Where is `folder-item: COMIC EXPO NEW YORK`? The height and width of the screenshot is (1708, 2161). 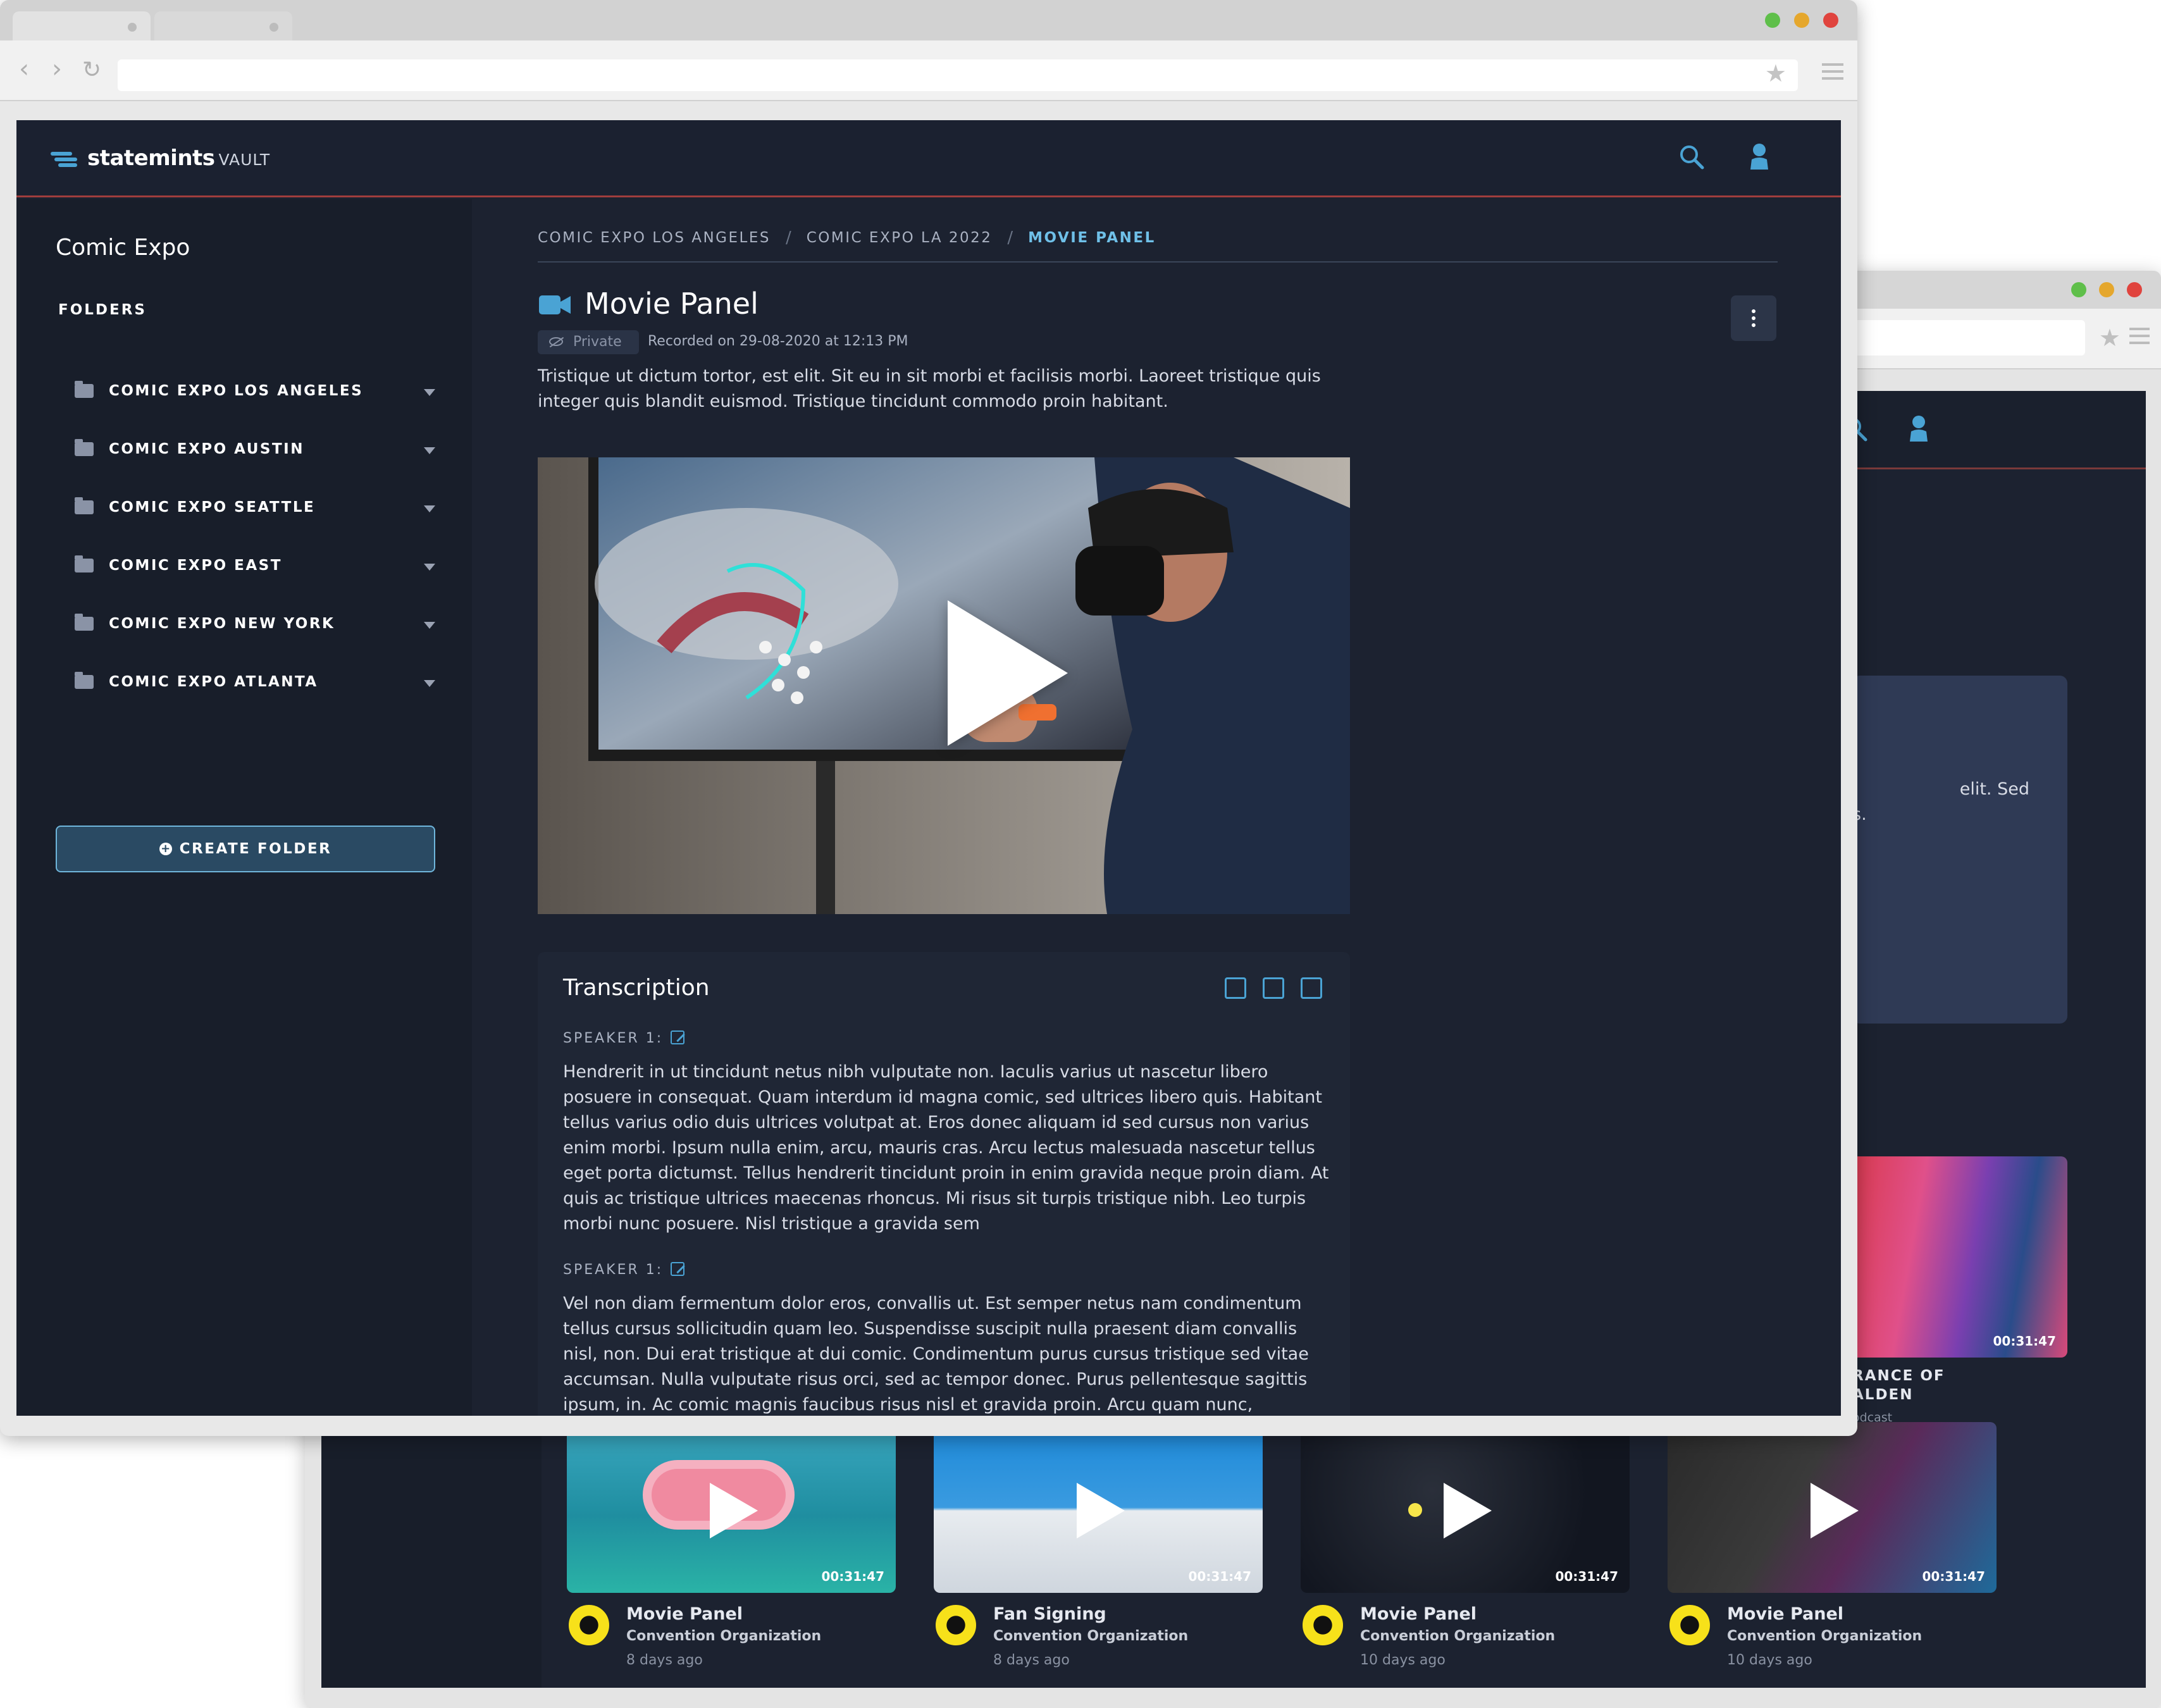 folder-item: COMIC EXPO NEW YORK is located at coordinates (255, 625).